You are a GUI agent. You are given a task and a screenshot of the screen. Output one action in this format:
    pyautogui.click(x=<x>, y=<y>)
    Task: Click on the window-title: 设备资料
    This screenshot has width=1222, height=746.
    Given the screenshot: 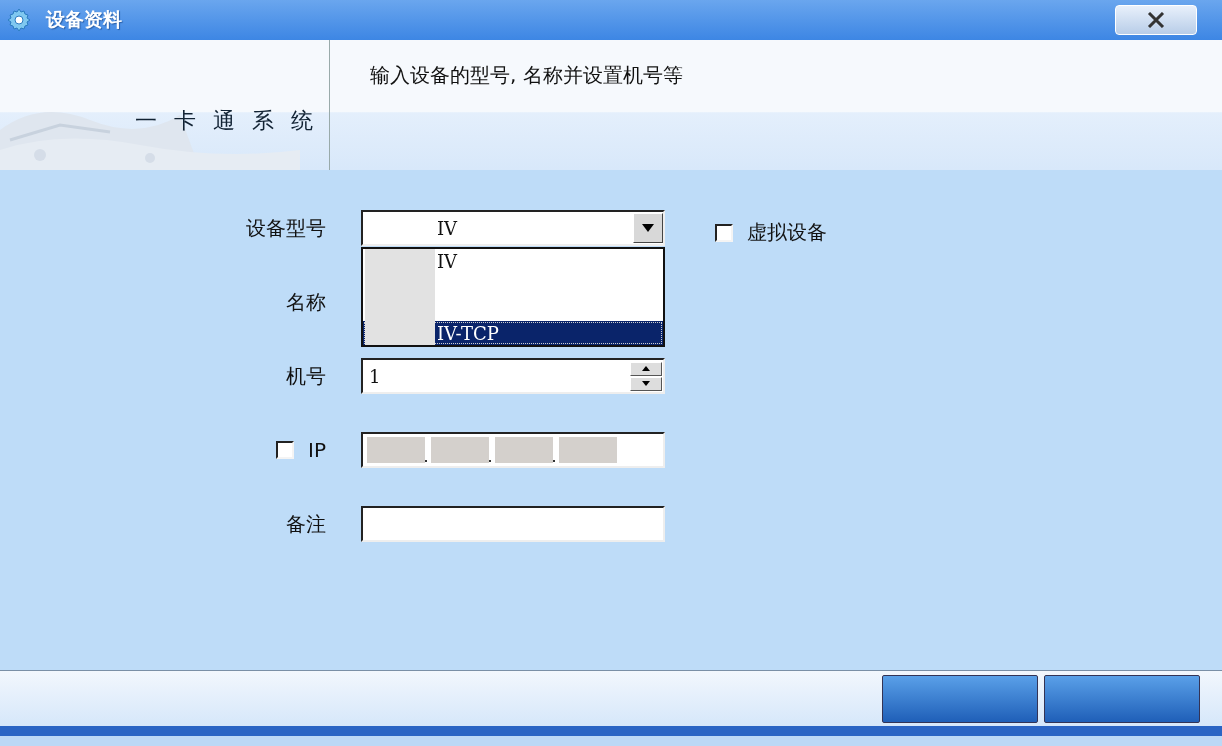 What is the action you would take?
    pyautogui.click(x=84, y=19)
    